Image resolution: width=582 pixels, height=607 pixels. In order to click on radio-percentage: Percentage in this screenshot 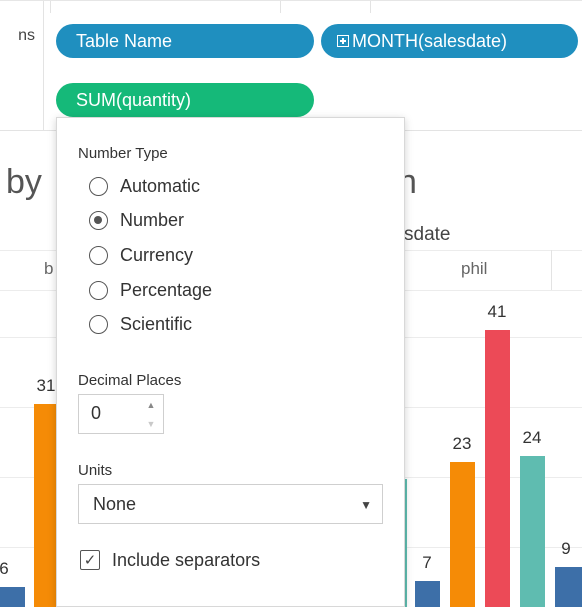, I will do `click(150, 290)`.